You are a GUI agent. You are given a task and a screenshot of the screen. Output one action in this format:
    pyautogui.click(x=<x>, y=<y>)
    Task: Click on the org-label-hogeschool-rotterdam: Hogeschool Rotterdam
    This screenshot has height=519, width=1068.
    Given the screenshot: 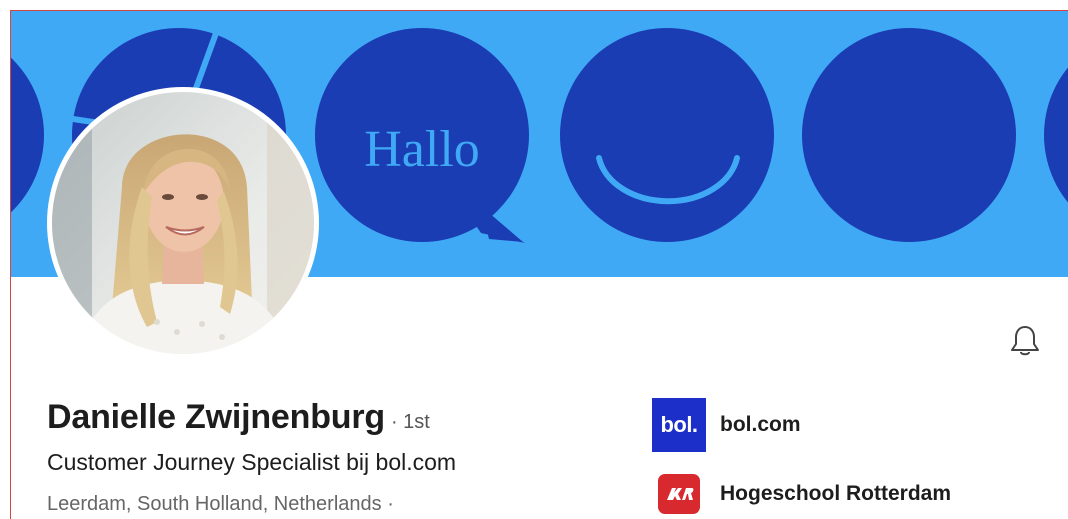 What is the action you would take?
    pyautogui.click(x=836, y=493)
    